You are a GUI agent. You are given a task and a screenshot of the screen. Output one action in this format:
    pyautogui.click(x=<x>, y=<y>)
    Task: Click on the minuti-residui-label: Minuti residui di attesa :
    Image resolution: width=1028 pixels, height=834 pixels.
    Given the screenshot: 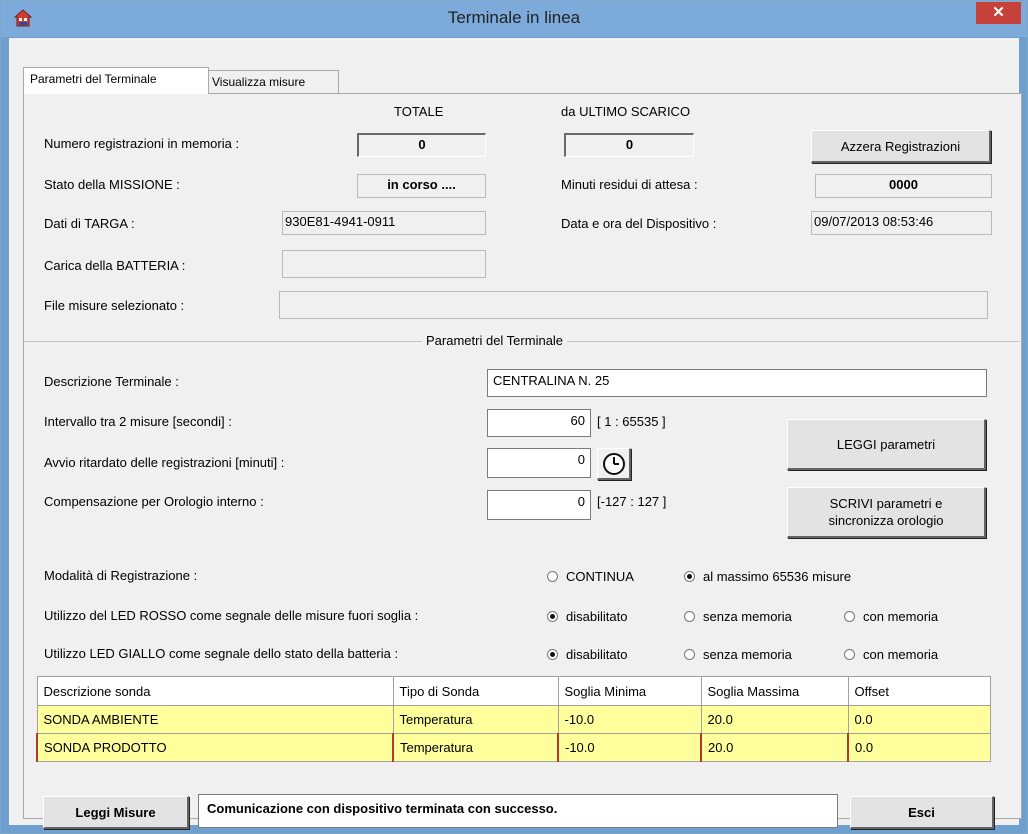 What is the action you would take?
    pyautogui.click(x=629, y=184)
    